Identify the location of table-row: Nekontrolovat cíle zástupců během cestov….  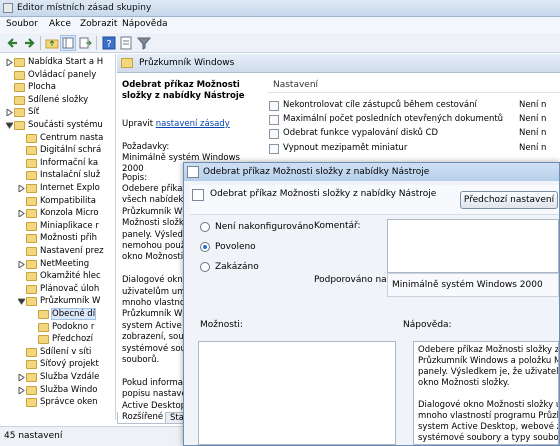
(413, 106).